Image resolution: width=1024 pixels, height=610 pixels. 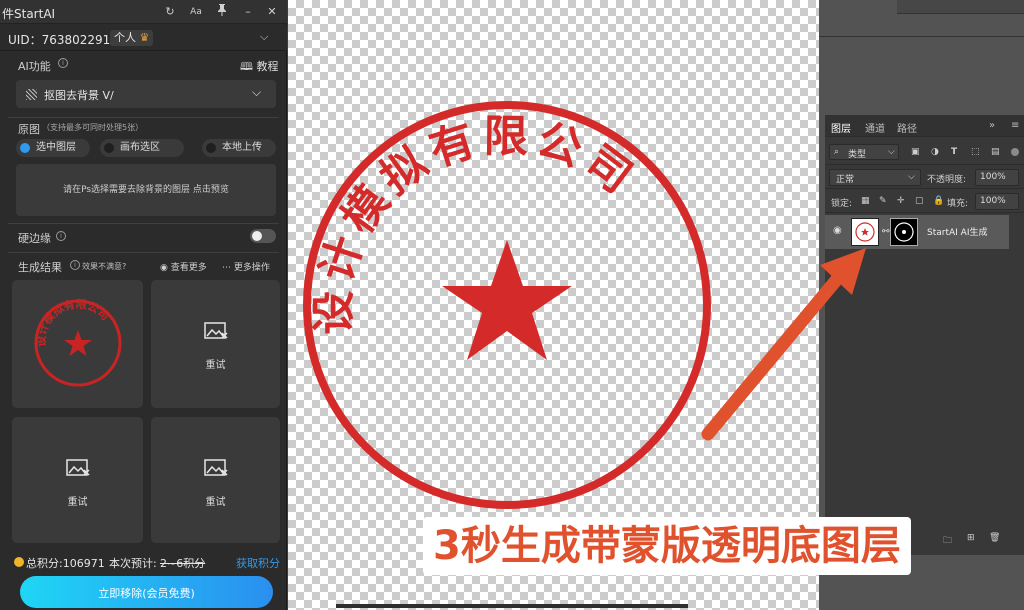 What do you see at coordinates (226, 268) in the screenshot?
I see `dots-icon: ⋯` at bounding box center [226, 268].